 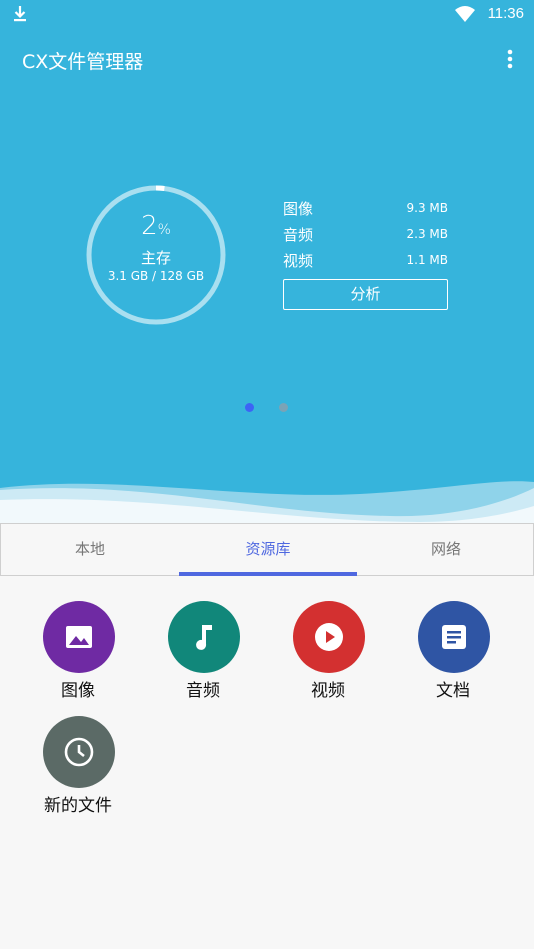 I want to click on app-title: CX文件管理器, so click(x=83, y=62).